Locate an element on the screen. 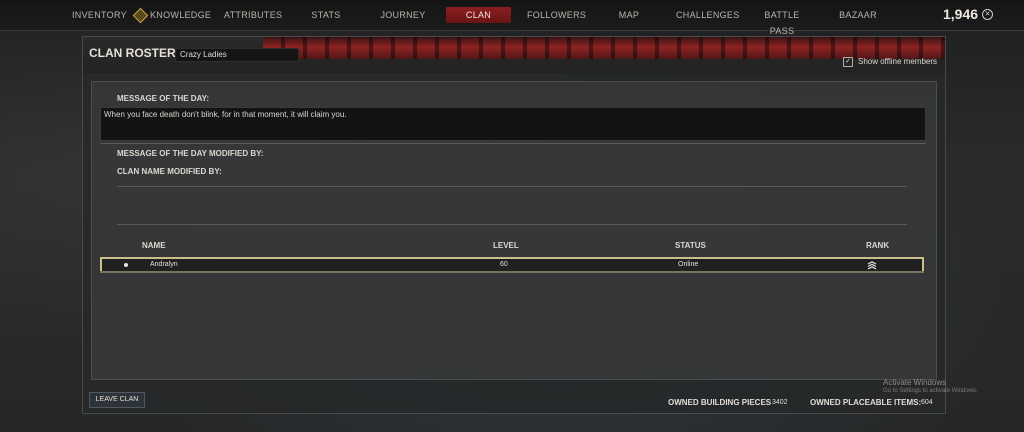 This screenshot has width=1024, height=432. tab-challenges: CHALLENGES is located at coordinates (707, 15).